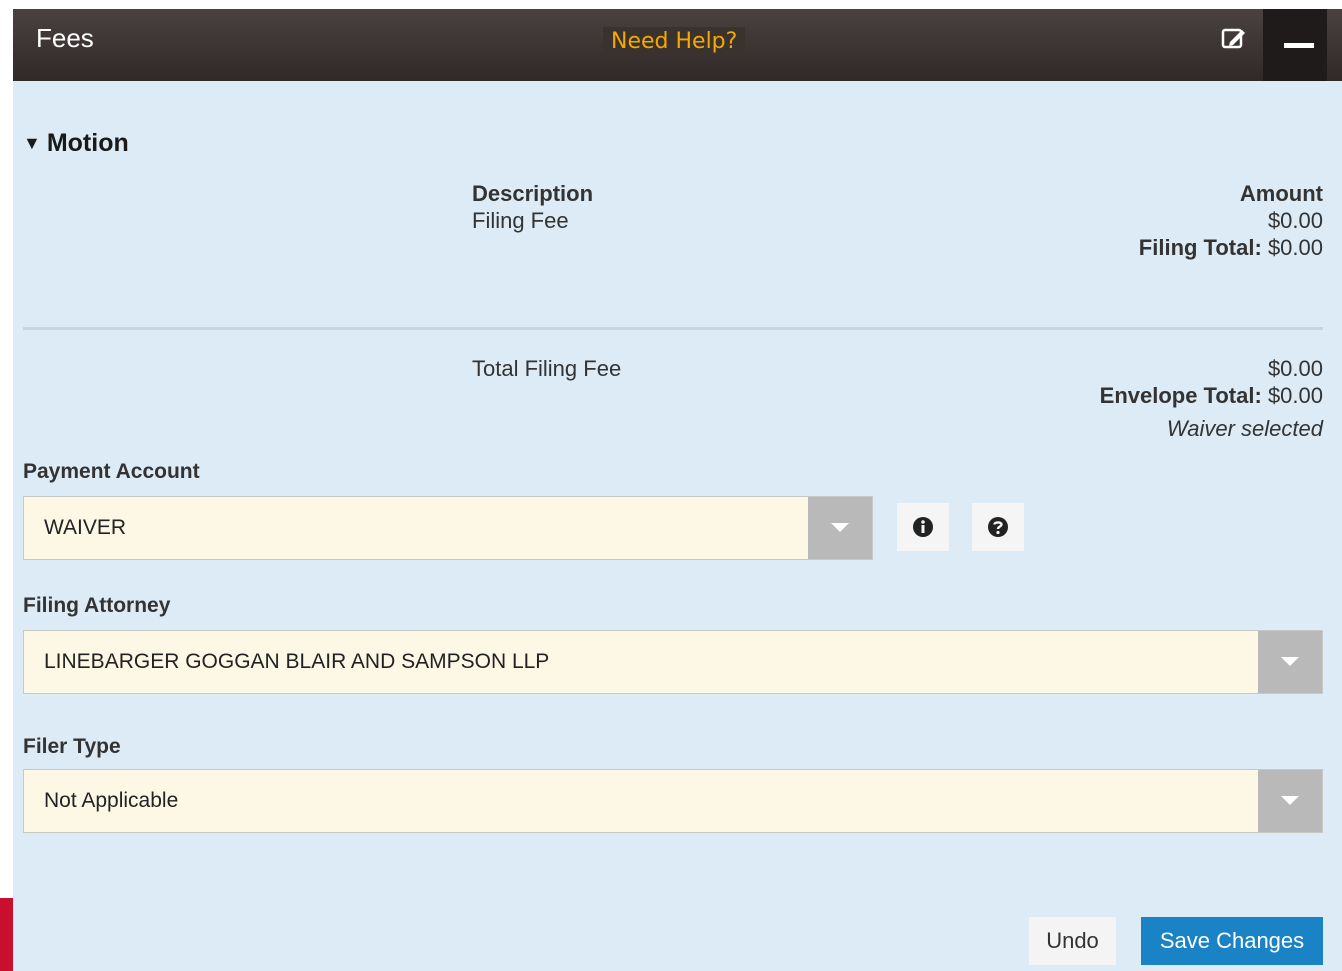 The width and height of the screenshot is (1342, 971). I want to click on filer-type-label: Filer Type, so click(72, 746).